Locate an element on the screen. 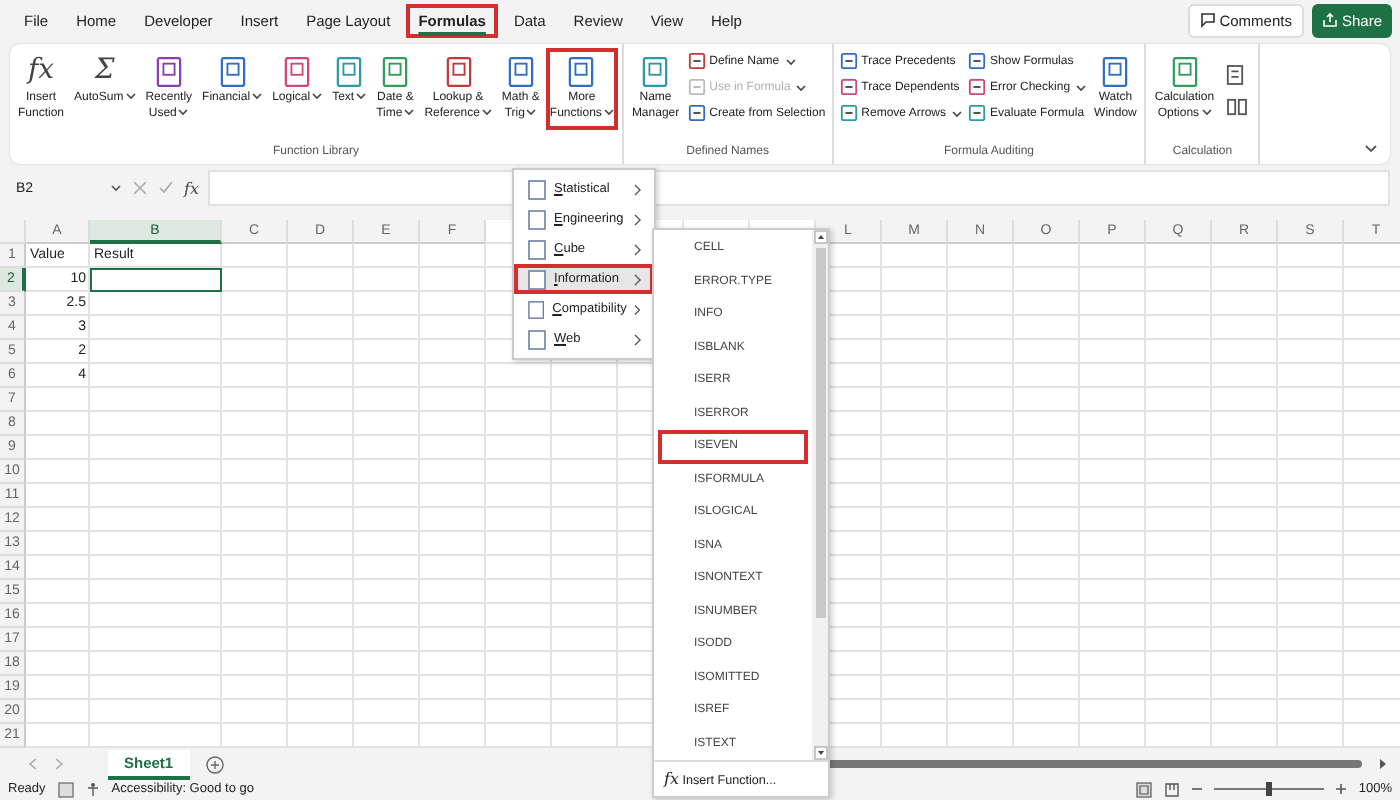  function-glyph-icon: Σ is located at coordinates (104, 71).